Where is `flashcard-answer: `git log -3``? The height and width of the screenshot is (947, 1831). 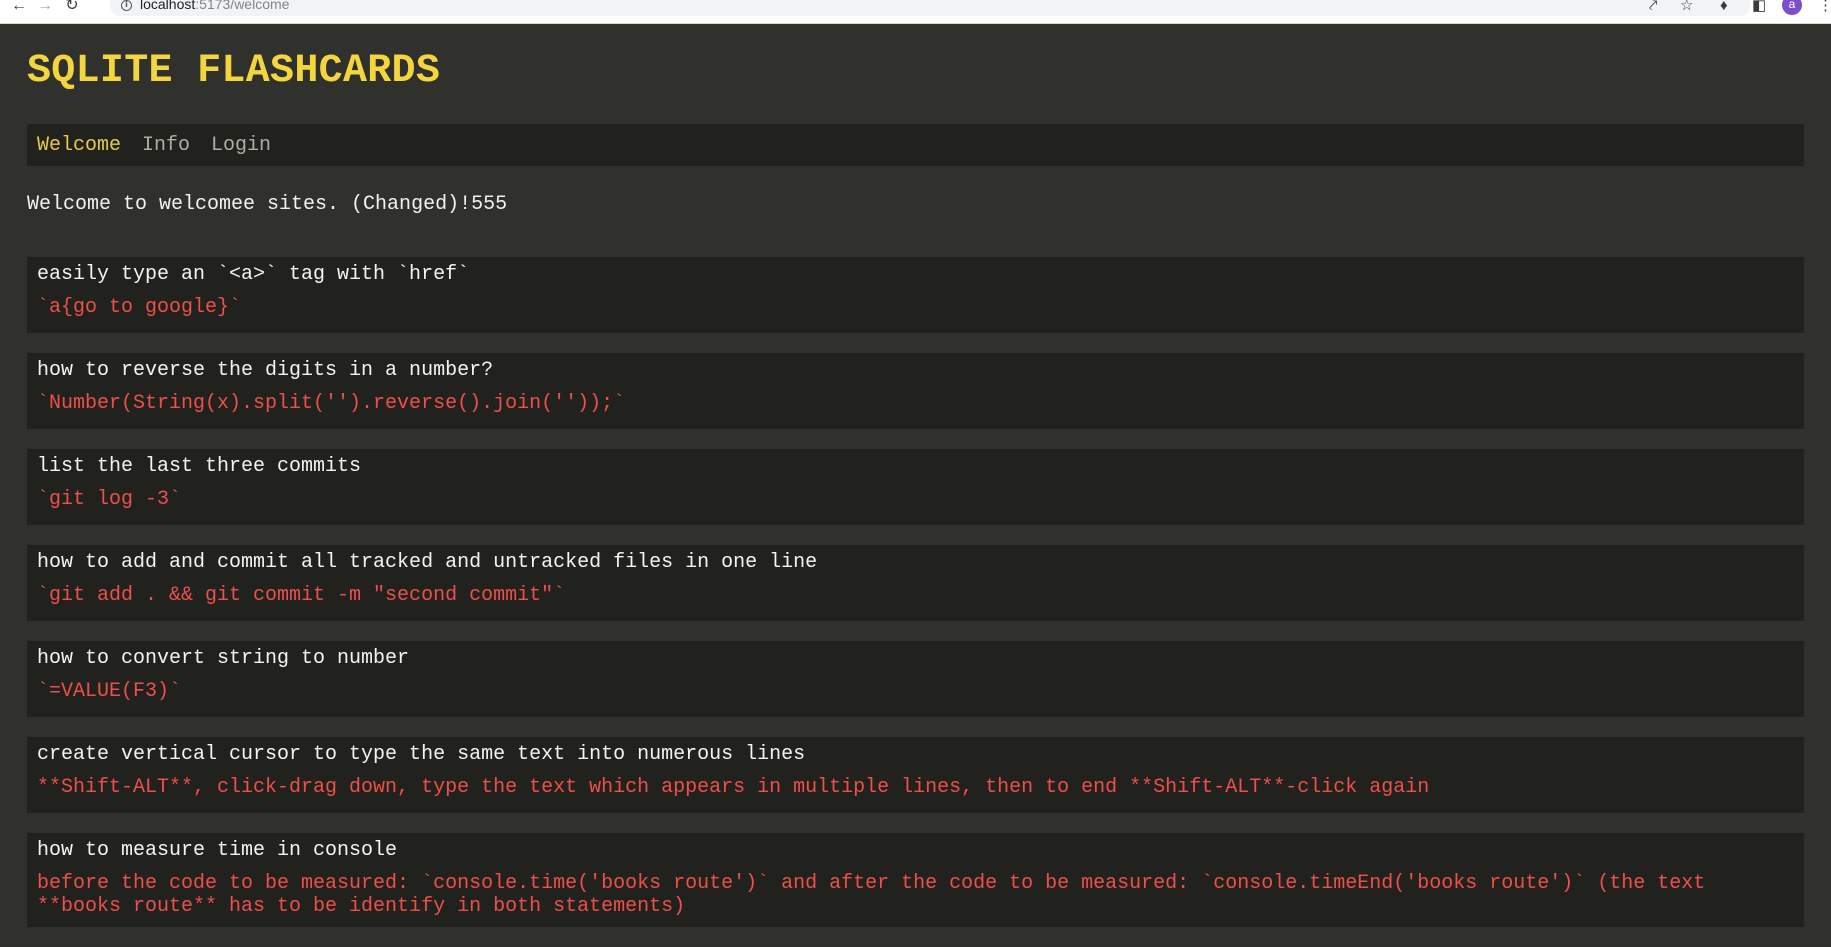 flashcard-answer: `git log -3` is located at coordinates (109, 499).